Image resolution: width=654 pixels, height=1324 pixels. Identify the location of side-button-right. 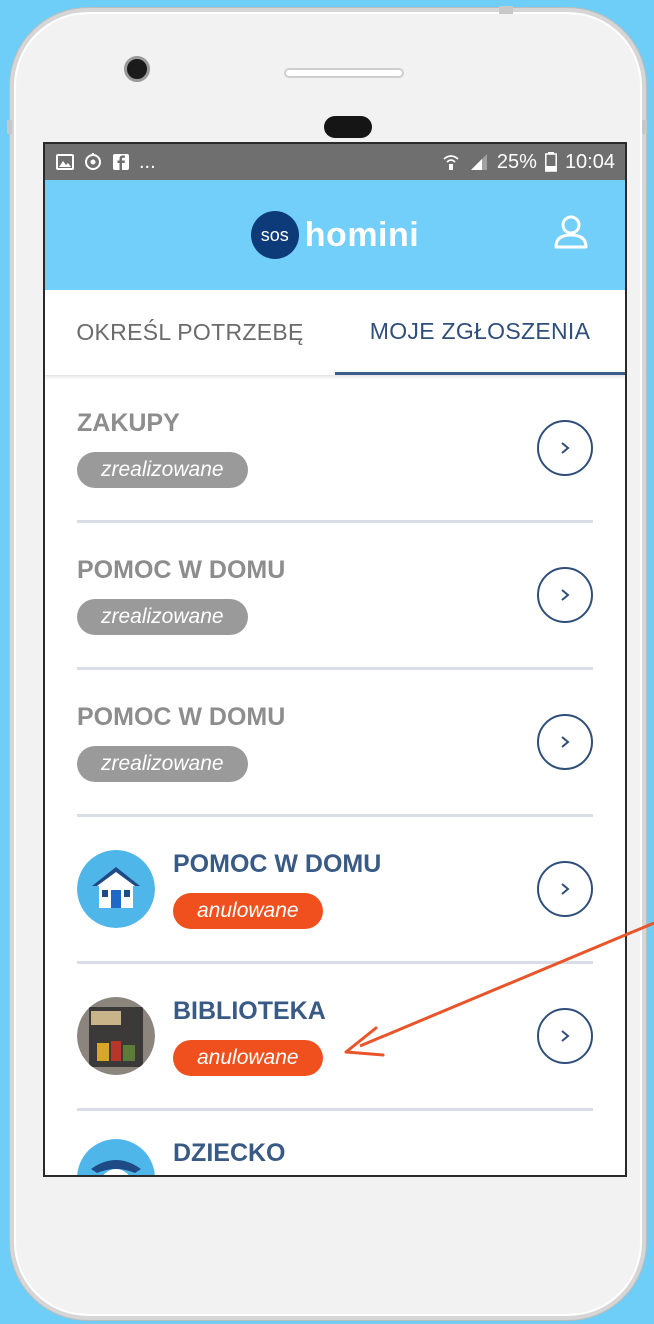
(644, 127).